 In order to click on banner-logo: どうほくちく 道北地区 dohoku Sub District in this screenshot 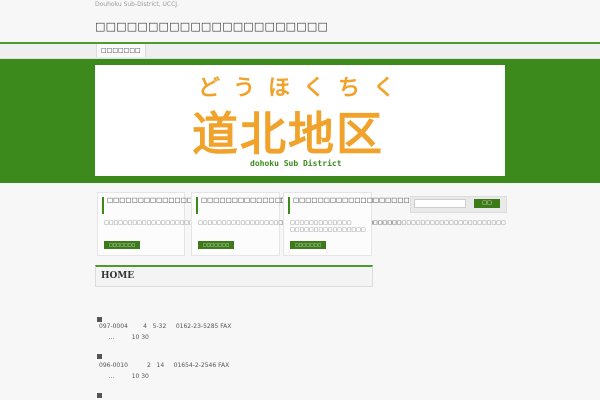, I will do `click(300, 122)`.